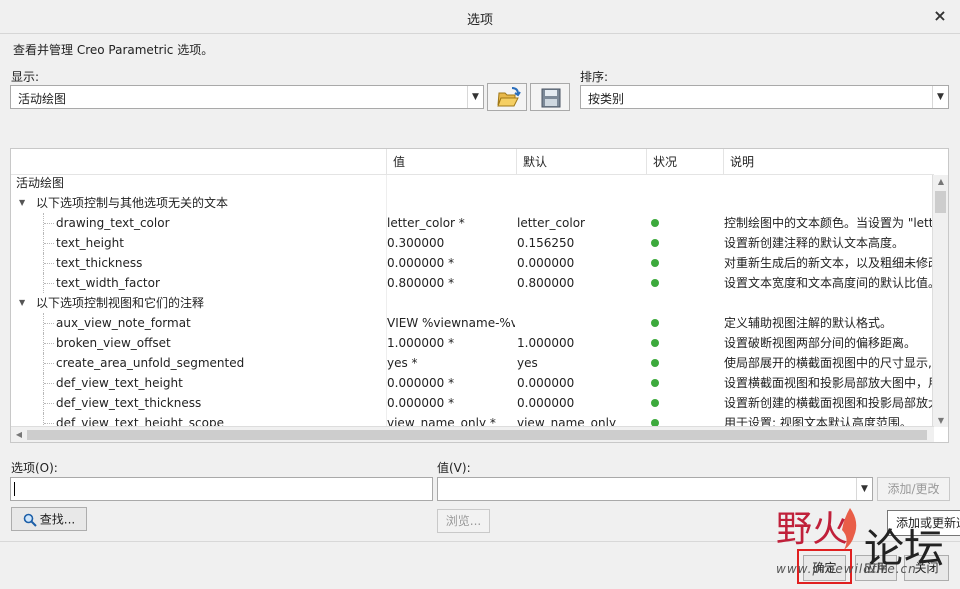 The image size is (960, 589). What do you see at coordinates (30, 520) in the screenshot?
I see `search-icon` at bounding box center [30, 520].